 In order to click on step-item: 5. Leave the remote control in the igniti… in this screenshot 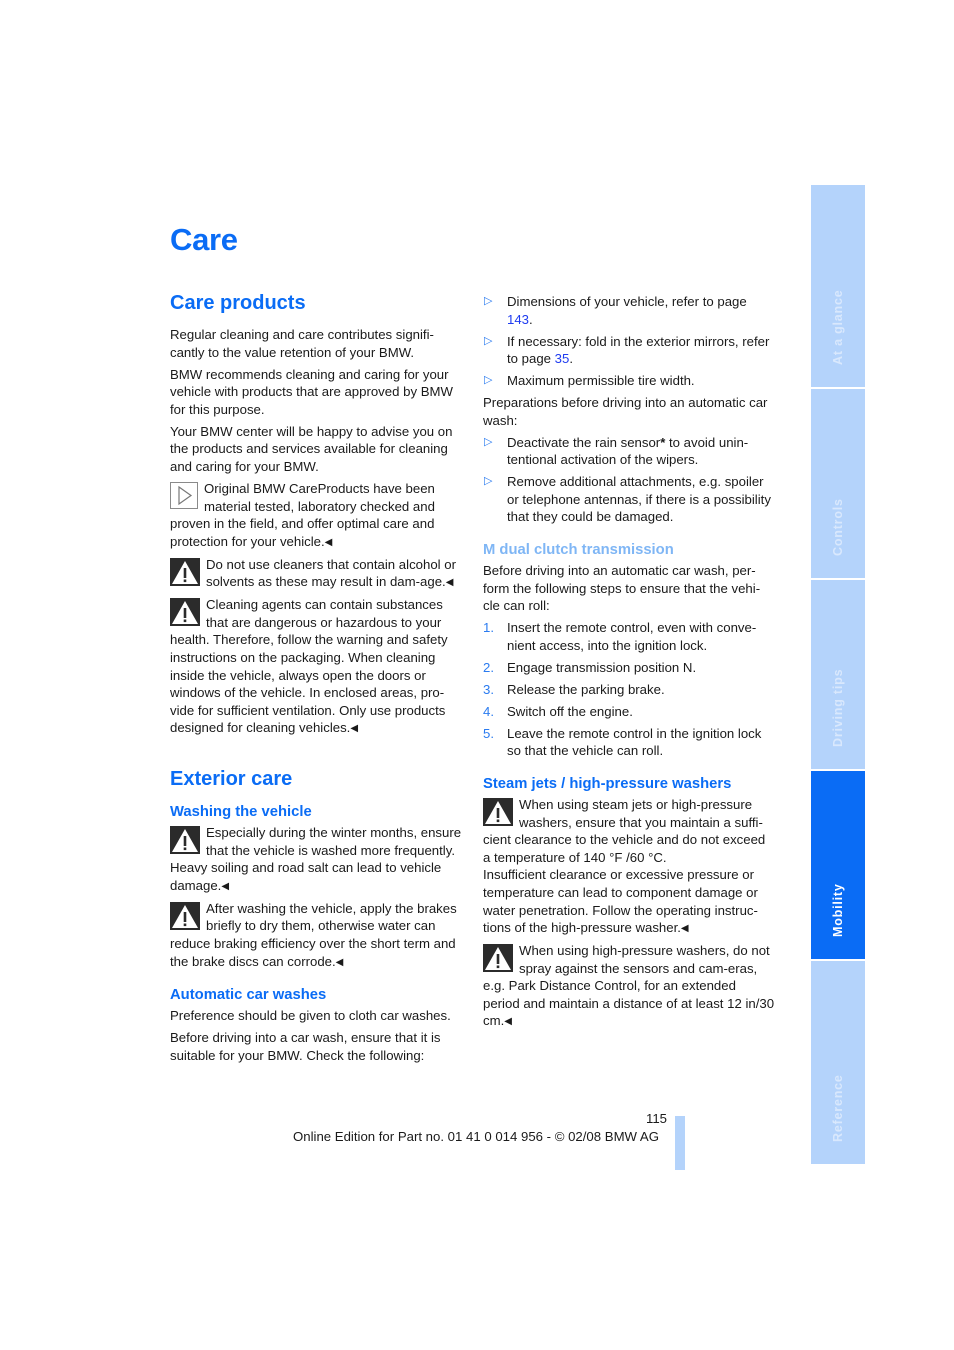, I will do `click(629, 742)`.